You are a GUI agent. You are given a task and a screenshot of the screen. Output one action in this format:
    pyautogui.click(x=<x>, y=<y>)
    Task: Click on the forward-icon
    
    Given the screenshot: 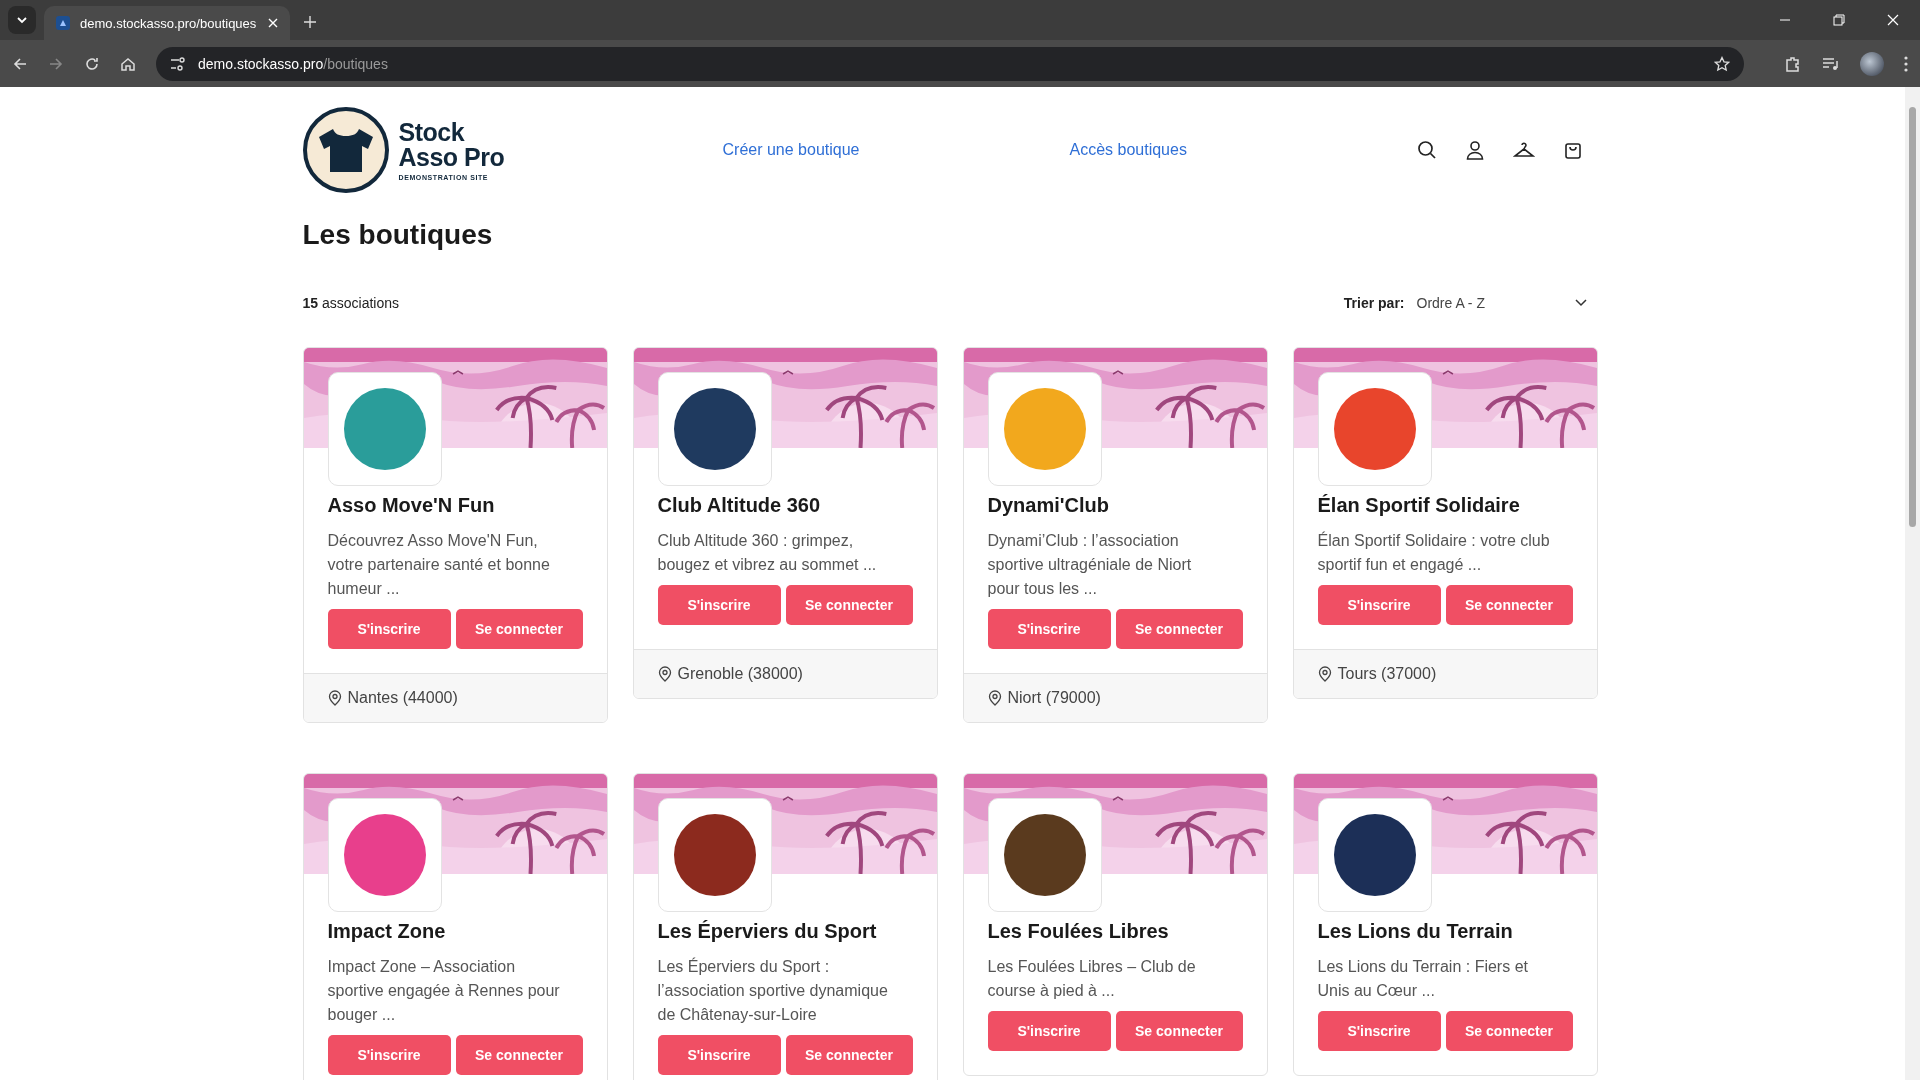 What is the action you would take?
    pyautogui.click(x=56, y=63)
    